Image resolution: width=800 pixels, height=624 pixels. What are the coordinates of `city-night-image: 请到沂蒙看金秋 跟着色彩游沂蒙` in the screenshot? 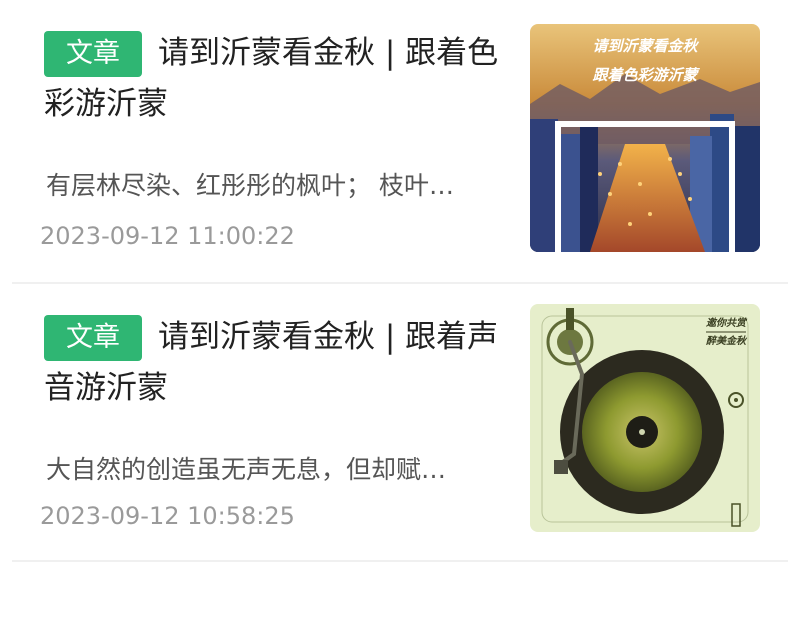 It's located at (645, 138).